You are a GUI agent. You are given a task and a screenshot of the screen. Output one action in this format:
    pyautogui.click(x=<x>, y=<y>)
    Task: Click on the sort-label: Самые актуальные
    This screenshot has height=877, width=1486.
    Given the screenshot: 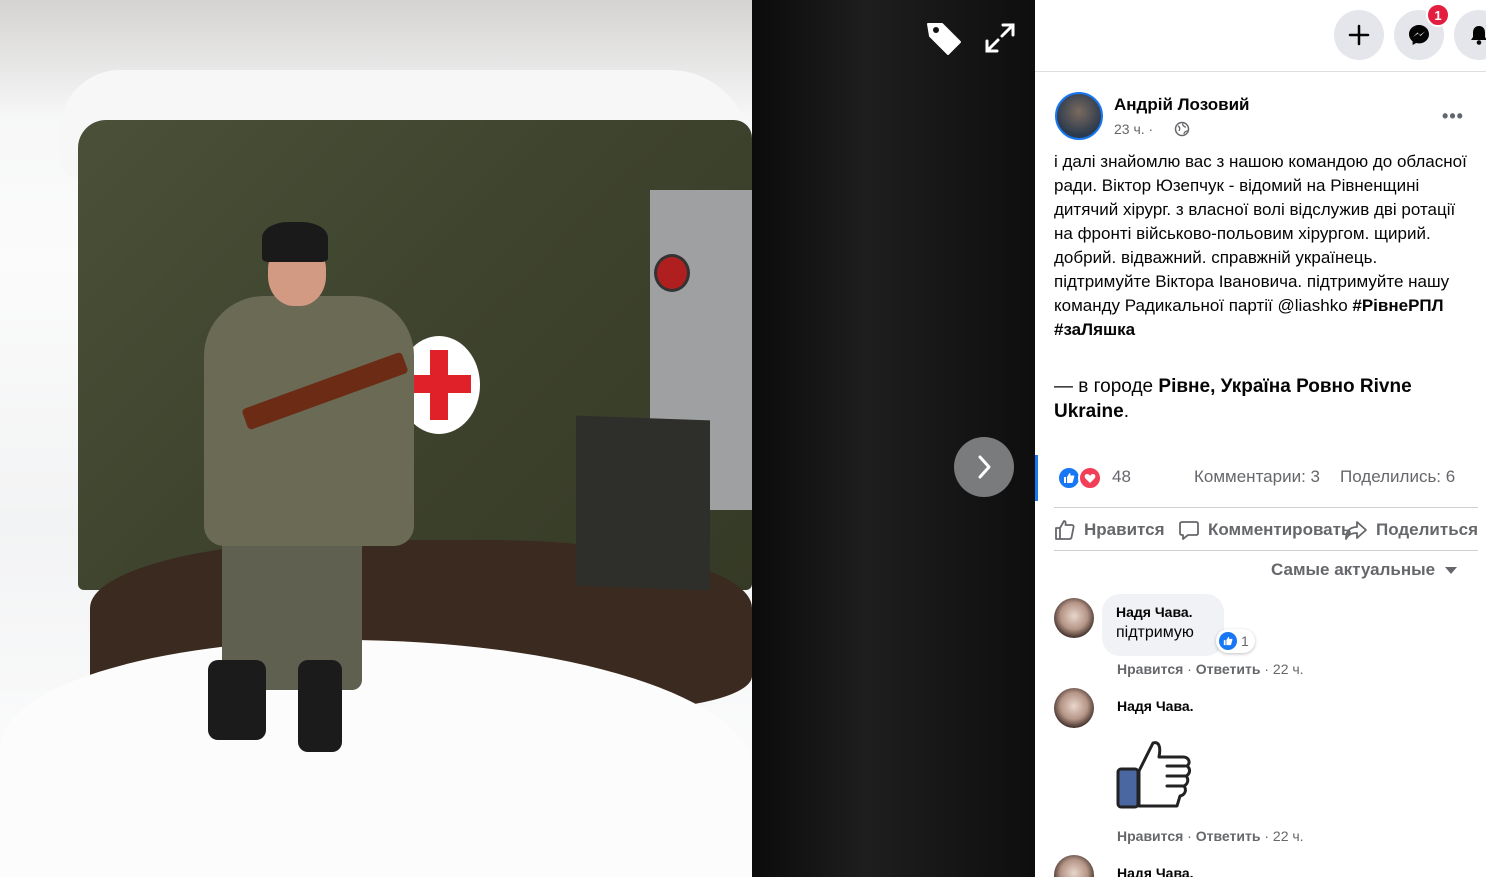 What is the action you would take?
    pyautogui.click(x=1353, y=569)
    